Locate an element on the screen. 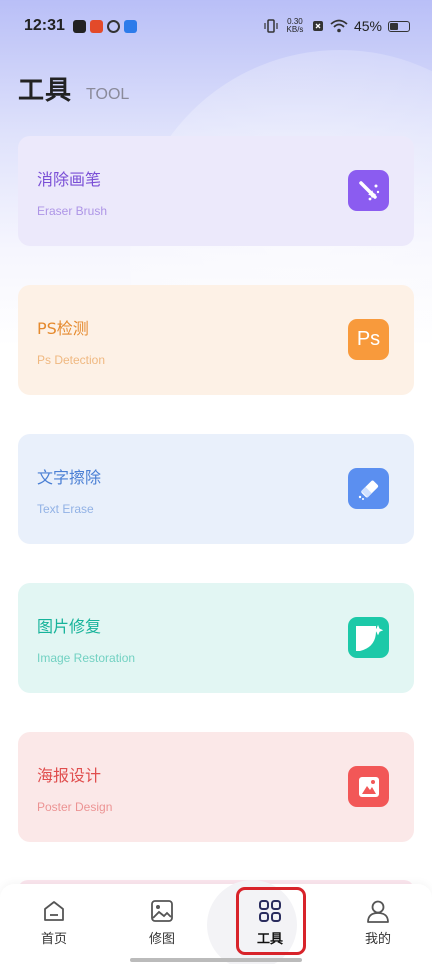 The image size is (432, 964). tool-card: 文字擦除 Text Erase is located at coordinates (216, 489).